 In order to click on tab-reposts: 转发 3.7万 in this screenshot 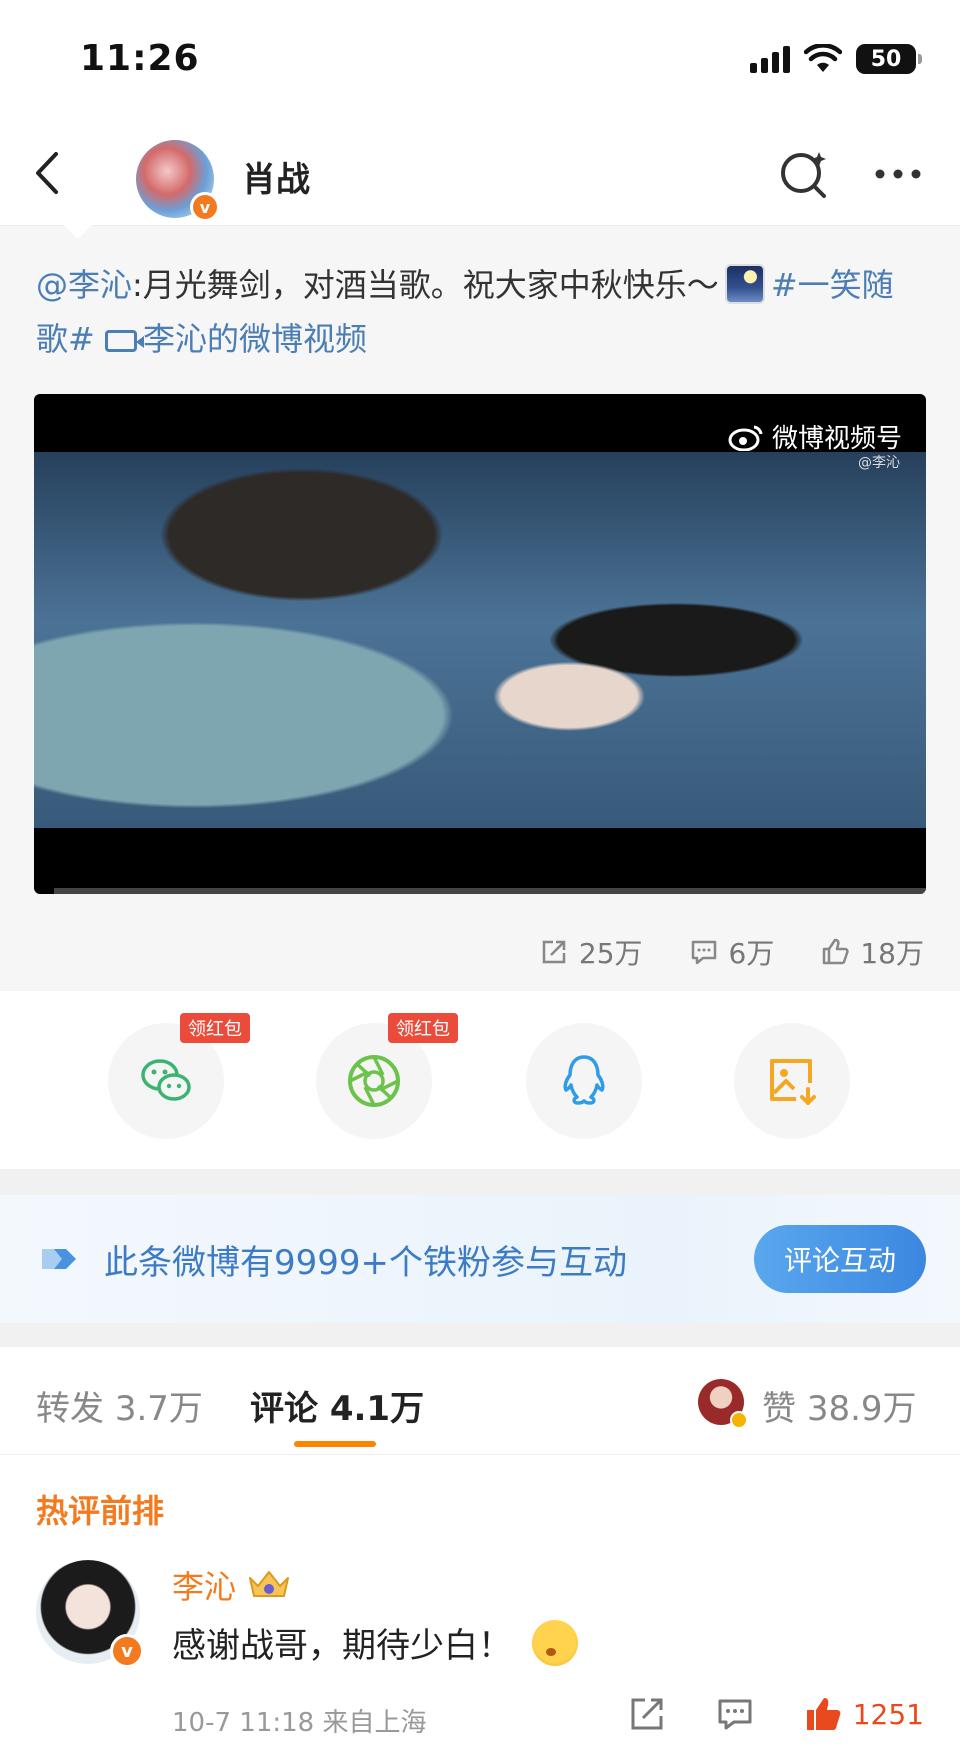, I will do `click(119, 1405)`.